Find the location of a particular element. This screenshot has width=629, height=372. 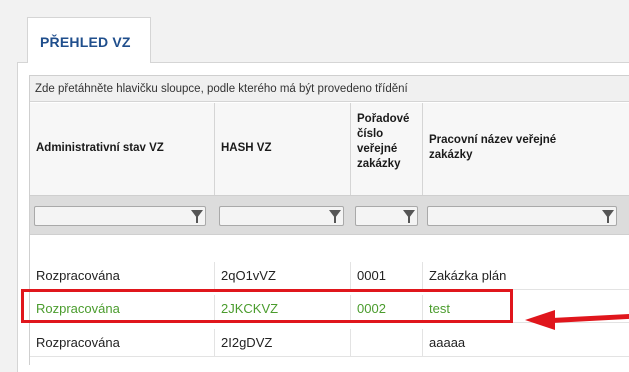

filter-row is located at coordinates (329, 215).